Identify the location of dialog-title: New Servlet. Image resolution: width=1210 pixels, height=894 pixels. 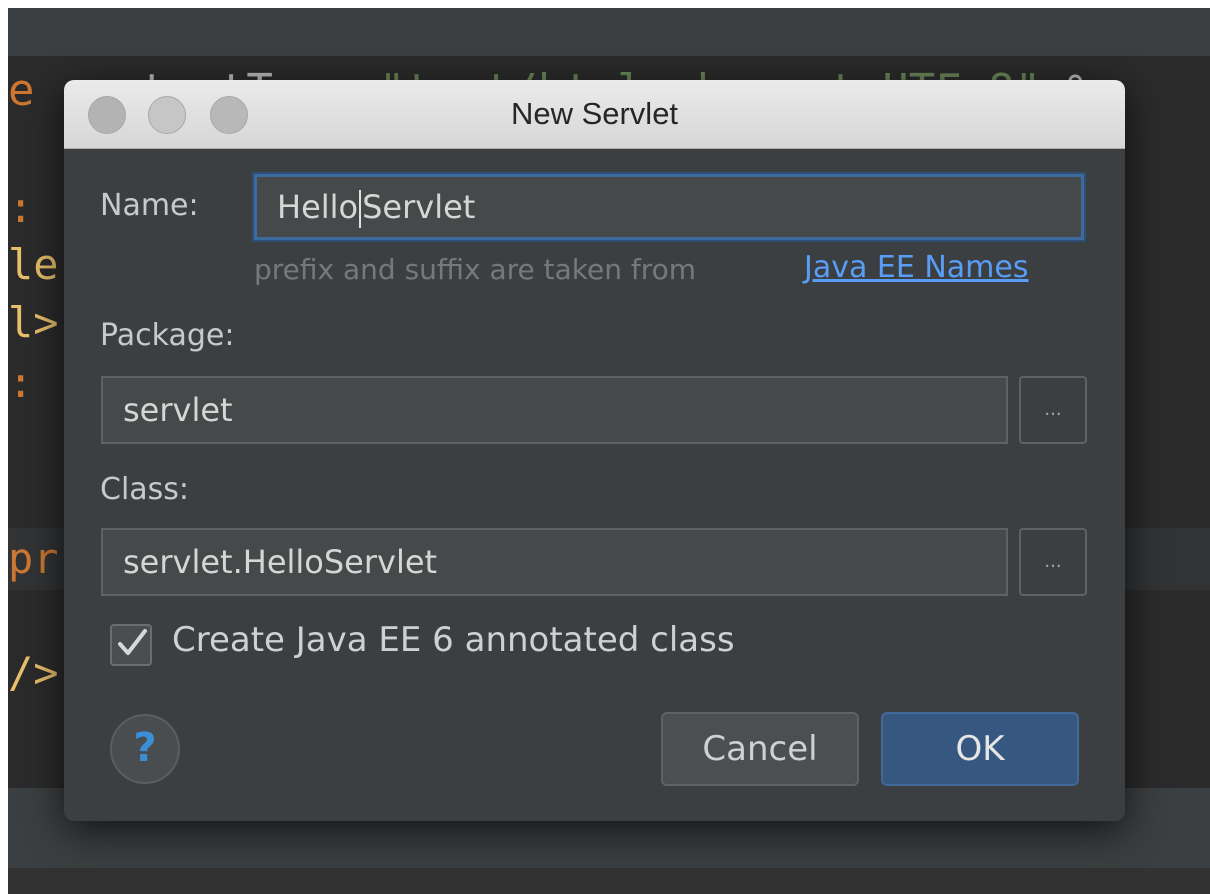
(594, 113).